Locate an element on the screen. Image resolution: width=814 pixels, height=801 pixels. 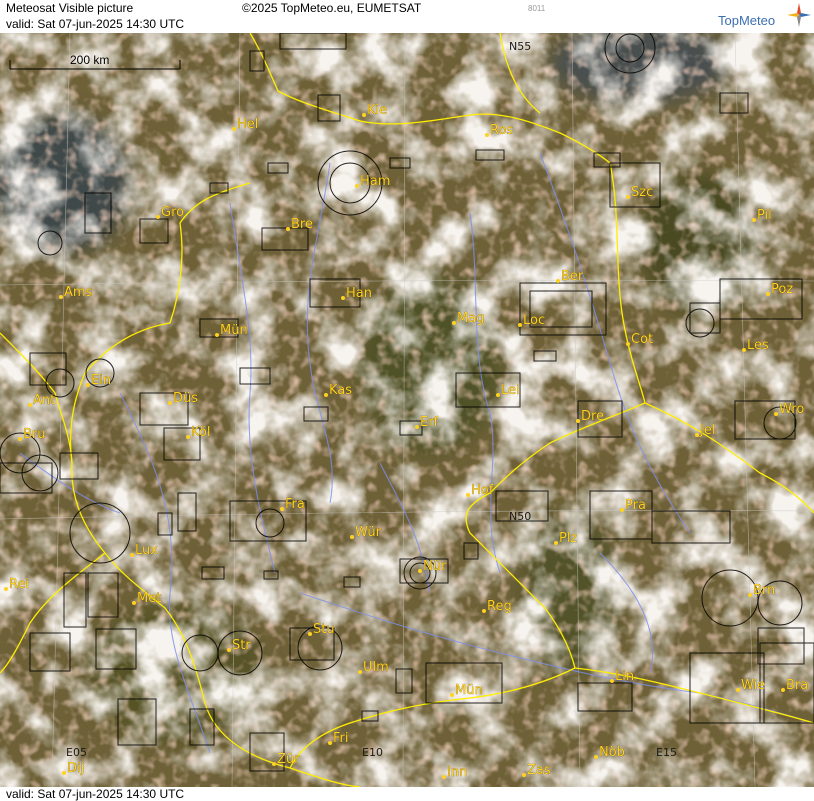
city-label: Str is located at coordinates (241, 645).